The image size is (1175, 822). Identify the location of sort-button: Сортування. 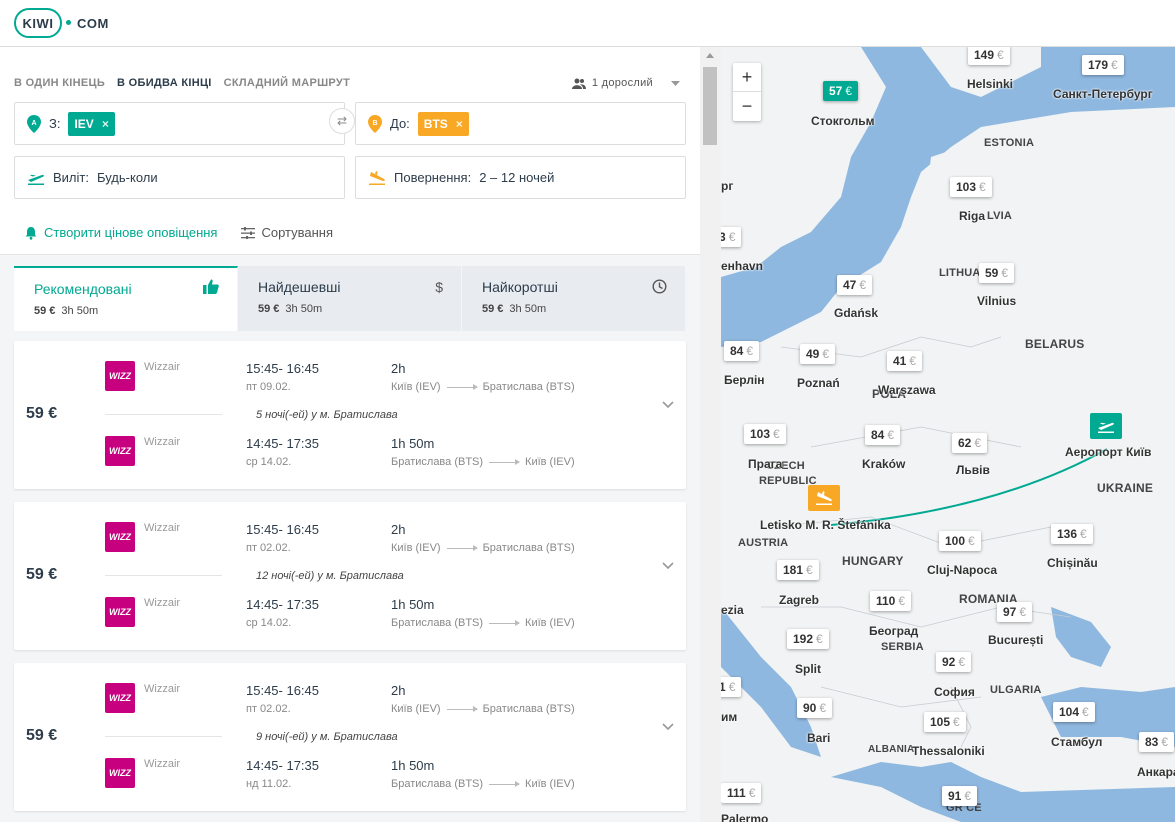
(287, 232).